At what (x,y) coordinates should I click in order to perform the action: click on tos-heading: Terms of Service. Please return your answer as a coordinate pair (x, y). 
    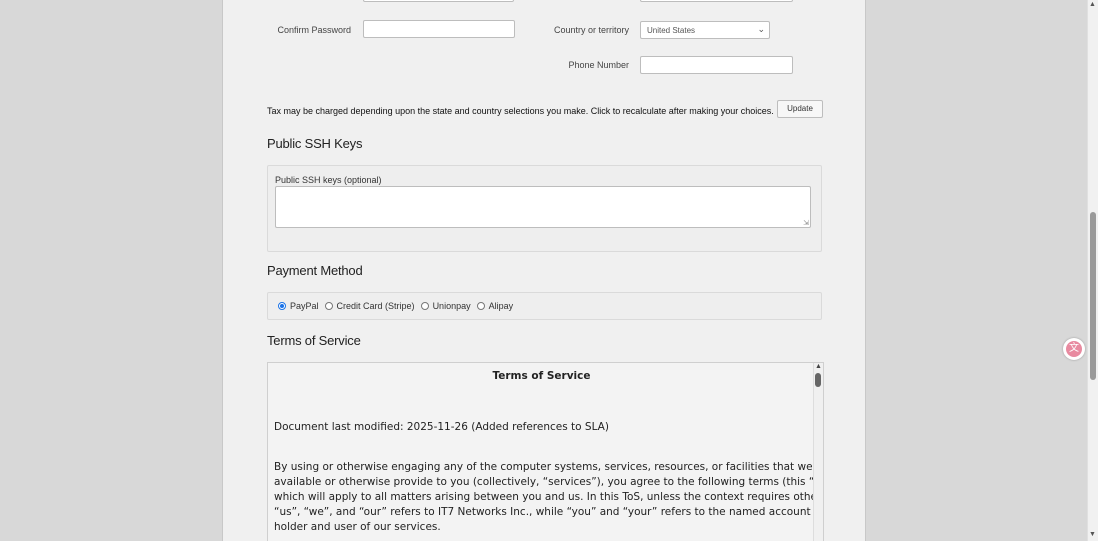
    Looking at the image, I should click on (314, 340).